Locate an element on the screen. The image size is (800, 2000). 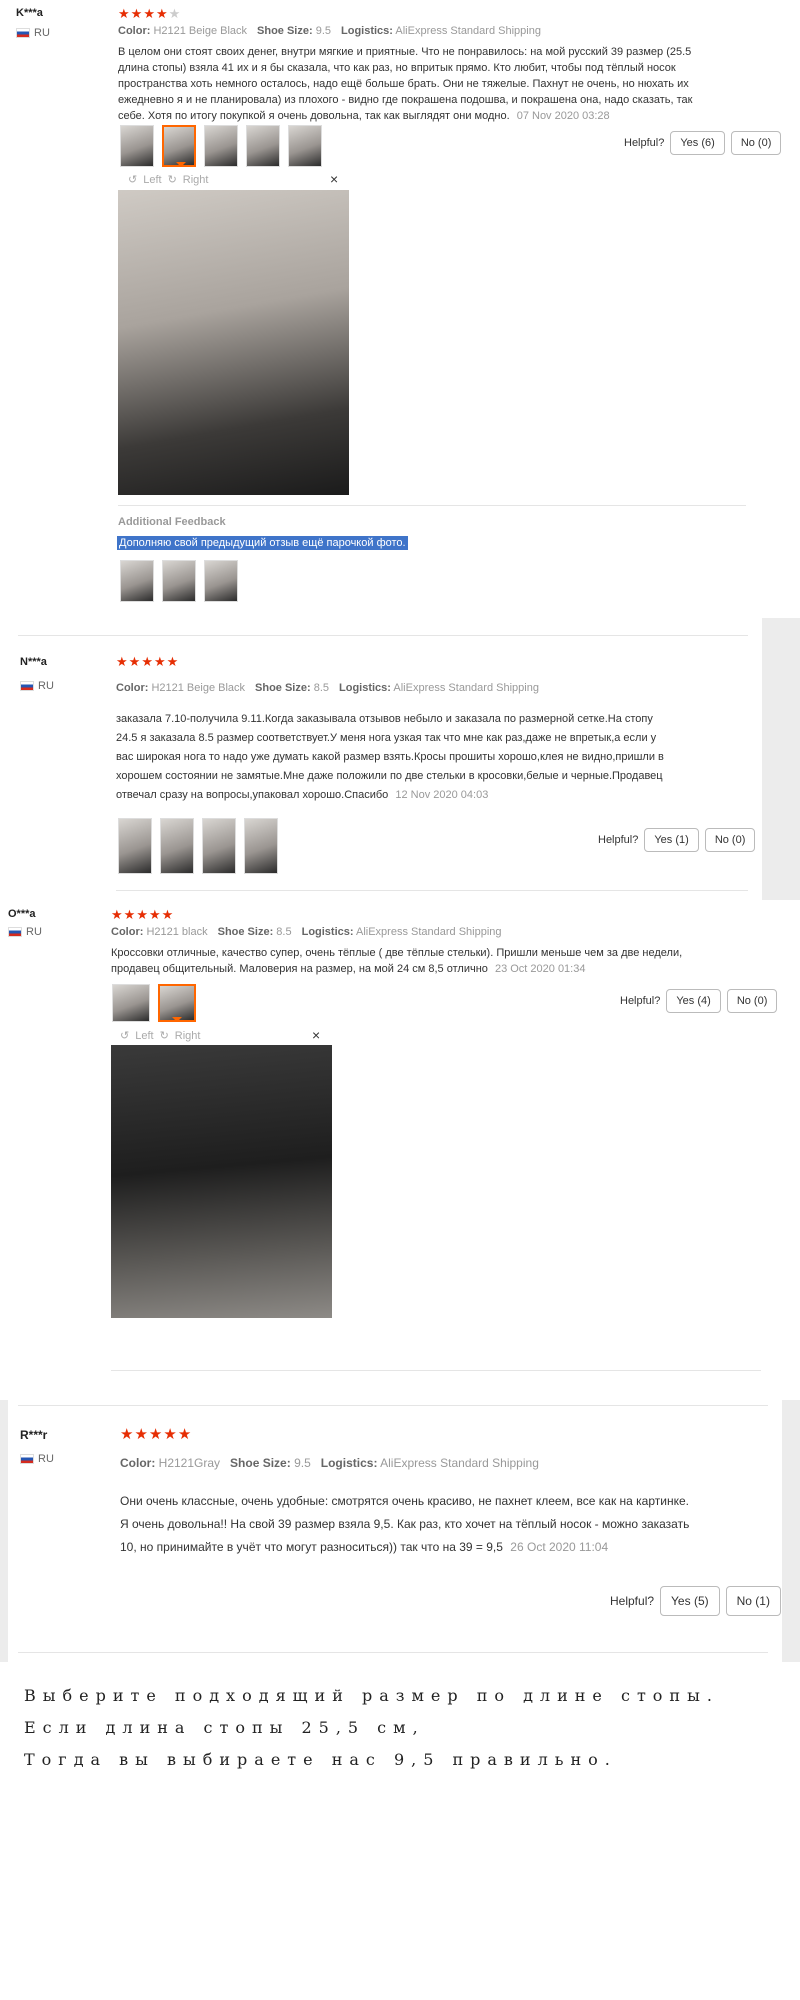
helpful-yes-button: Yes (1) is located at coordinates (671, 840).